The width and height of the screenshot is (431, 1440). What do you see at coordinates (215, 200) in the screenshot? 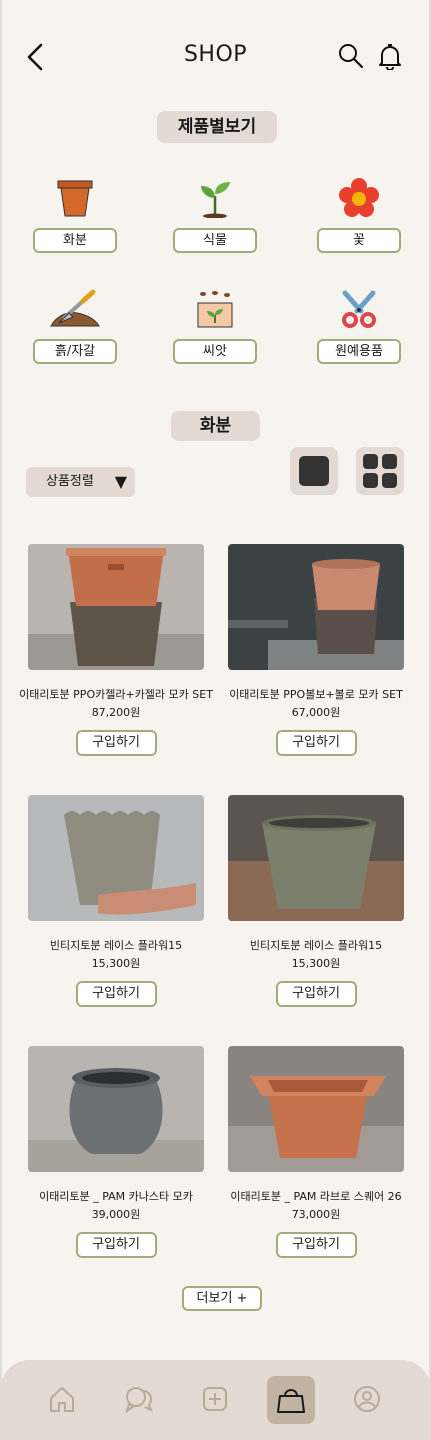
I see `sprout-icon` at bounding box center [215, 200].